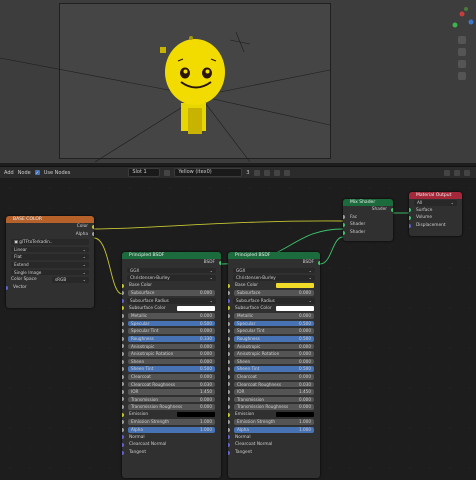 The width and height of the screenshot is (476, 480). Describe the element at coordinates (462, 52) in the screenshot. I see `pan-hand-icon` at that location.